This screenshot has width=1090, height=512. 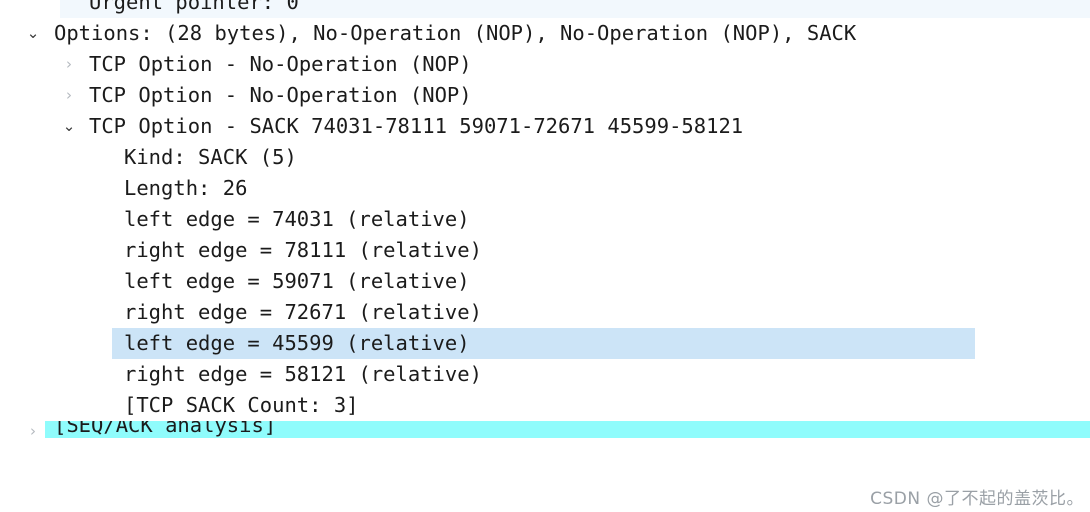 What do you see at coordinates (977, 499) in the screenshot?
I see `watermark-text: CSDN @了不起的盖茨比。` at bounding box center [977, 499].